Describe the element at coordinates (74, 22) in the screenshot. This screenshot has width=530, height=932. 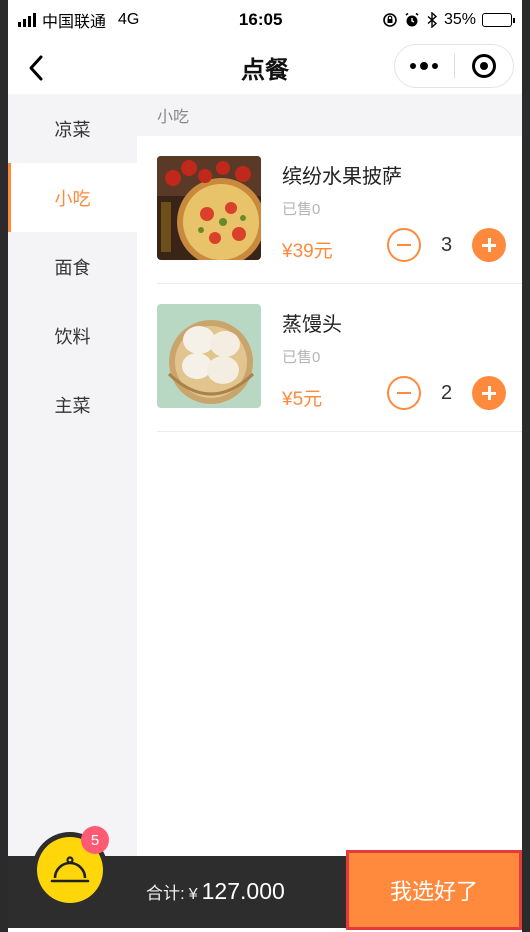
I see `carrier-label: 中国联通` at that location.